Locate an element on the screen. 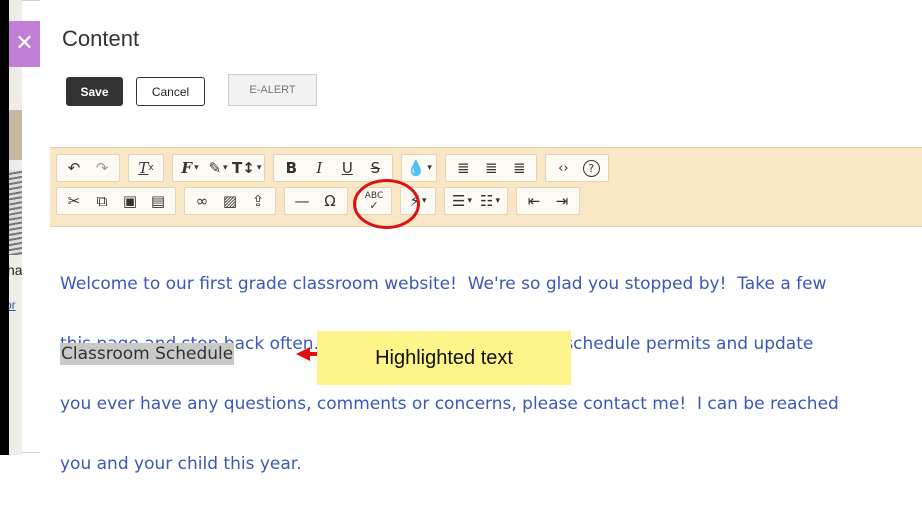 The image size is (922, 514). font-color-pen-icon: ✎▾ is located at coordinates (218, 168).